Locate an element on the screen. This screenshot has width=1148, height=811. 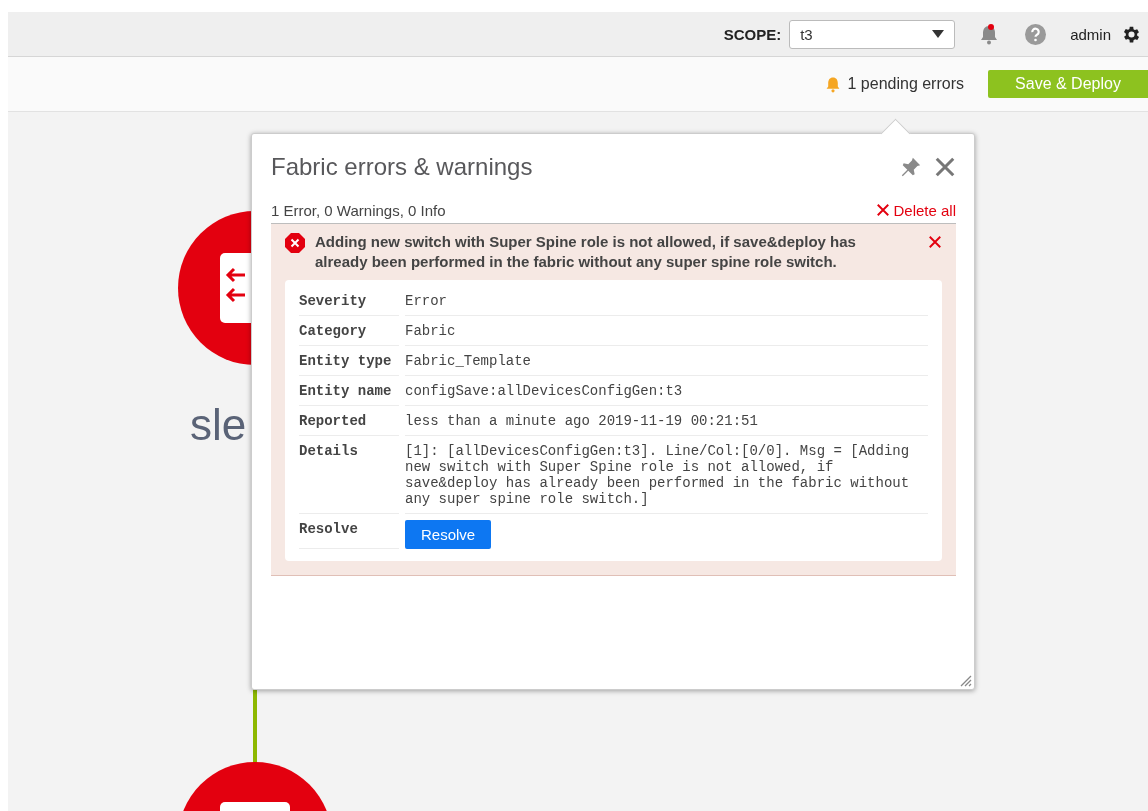
detail-label: Severity is located at coordinates (349, 301).